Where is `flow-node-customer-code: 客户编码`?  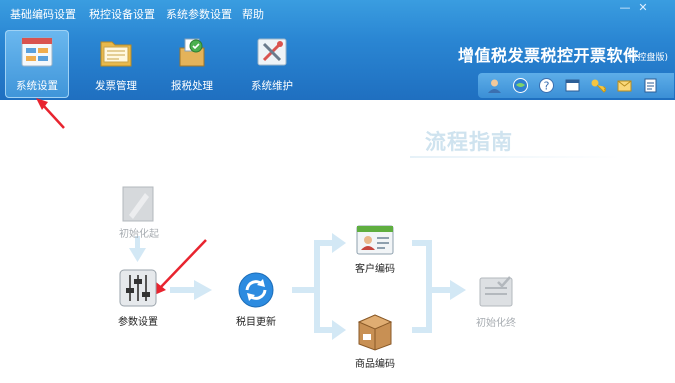
flow-node-customer-code: 客户编码 is located at coordinates (375, 248).